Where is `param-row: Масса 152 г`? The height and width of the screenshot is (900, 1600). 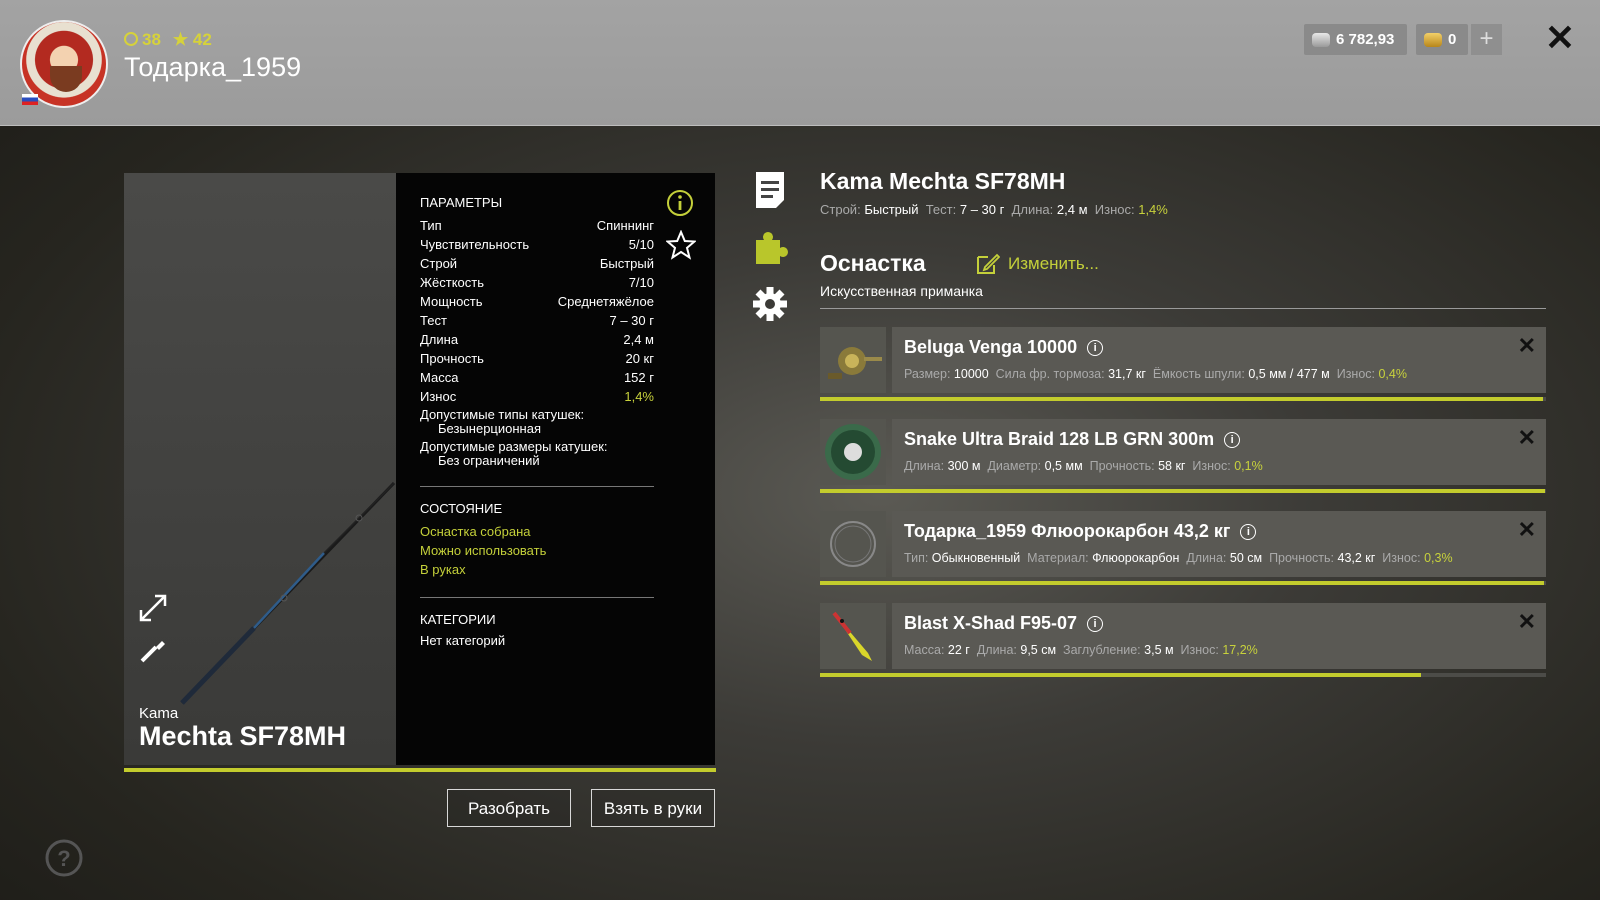 param-row: Масса 152 г is located at coordinates (537, 377).